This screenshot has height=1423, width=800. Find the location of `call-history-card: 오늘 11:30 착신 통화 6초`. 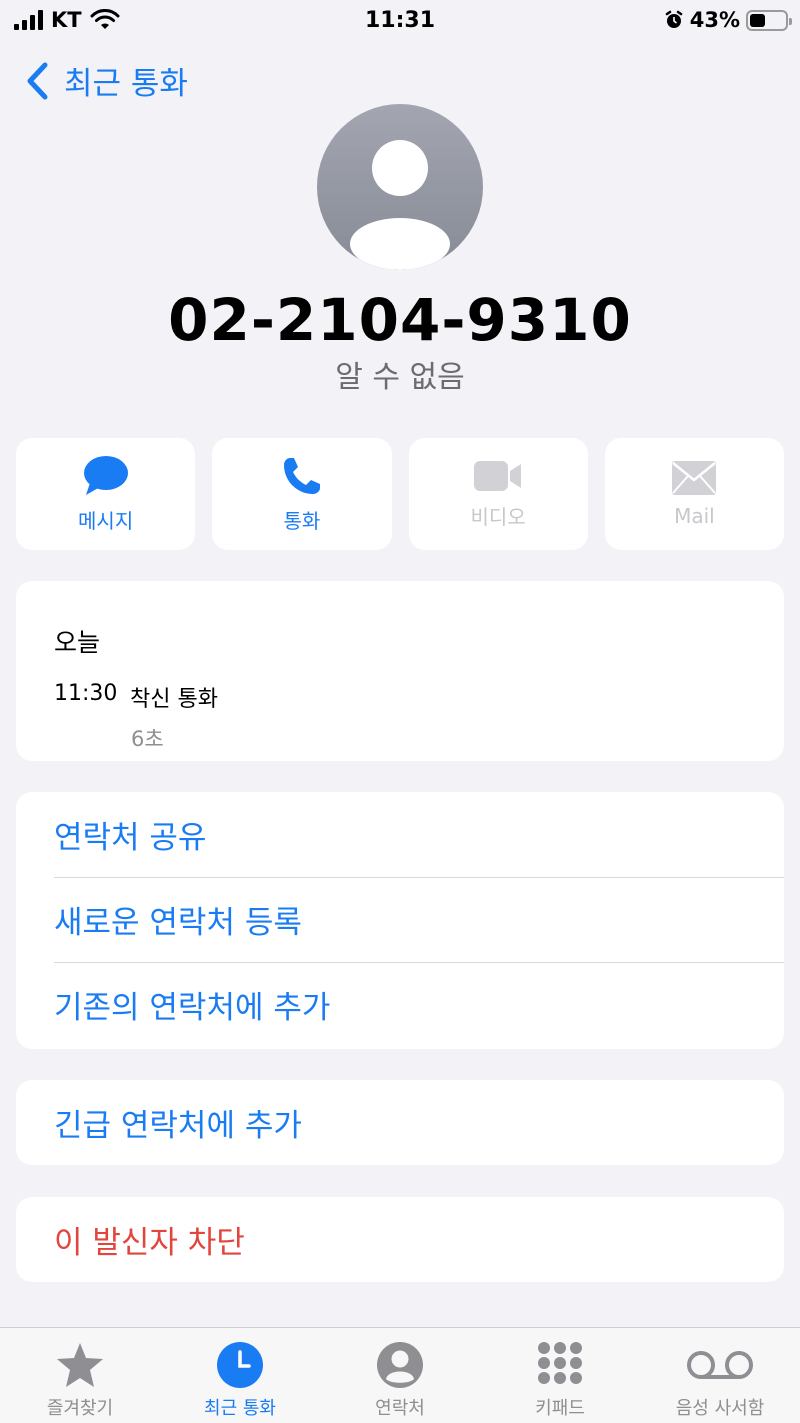

call-history-card: 오늘 11:30 착신 통화 6초 is located at coordinates (400, 671).